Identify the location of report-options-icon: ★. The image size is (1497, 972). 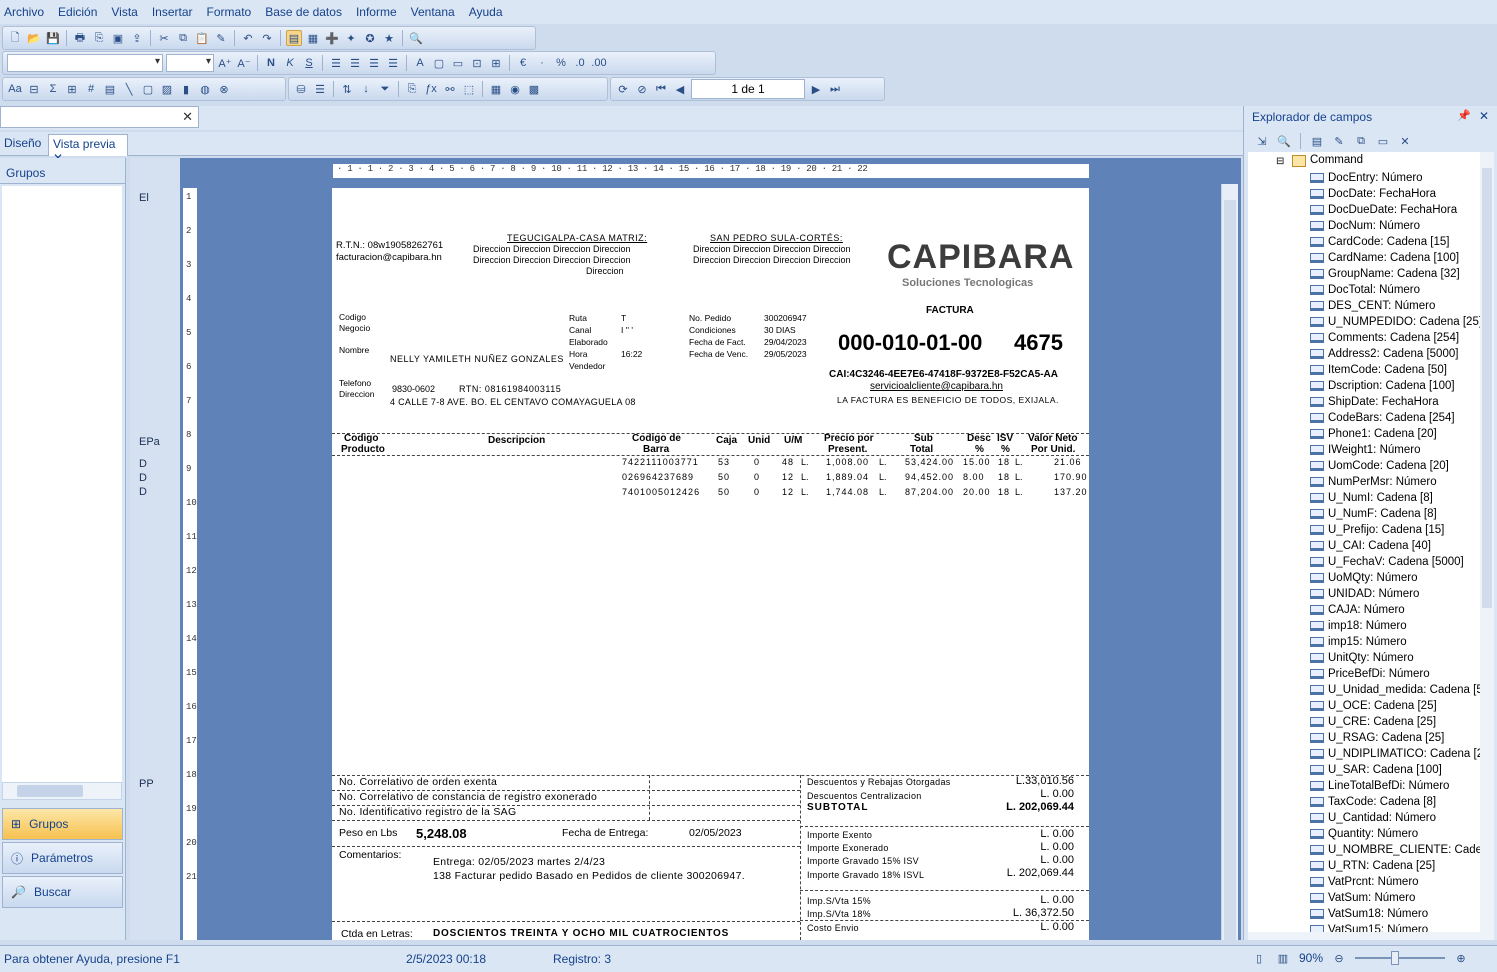
(389, 38).